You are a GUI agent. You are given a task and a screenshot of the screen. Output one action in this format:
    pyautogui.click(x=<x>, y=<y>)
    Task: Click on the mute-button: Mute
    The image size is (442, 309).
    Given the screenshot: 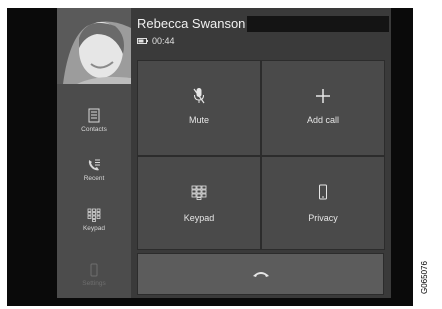 What is the action you would take?
    pyautogui.click(x=199, y=108)
    